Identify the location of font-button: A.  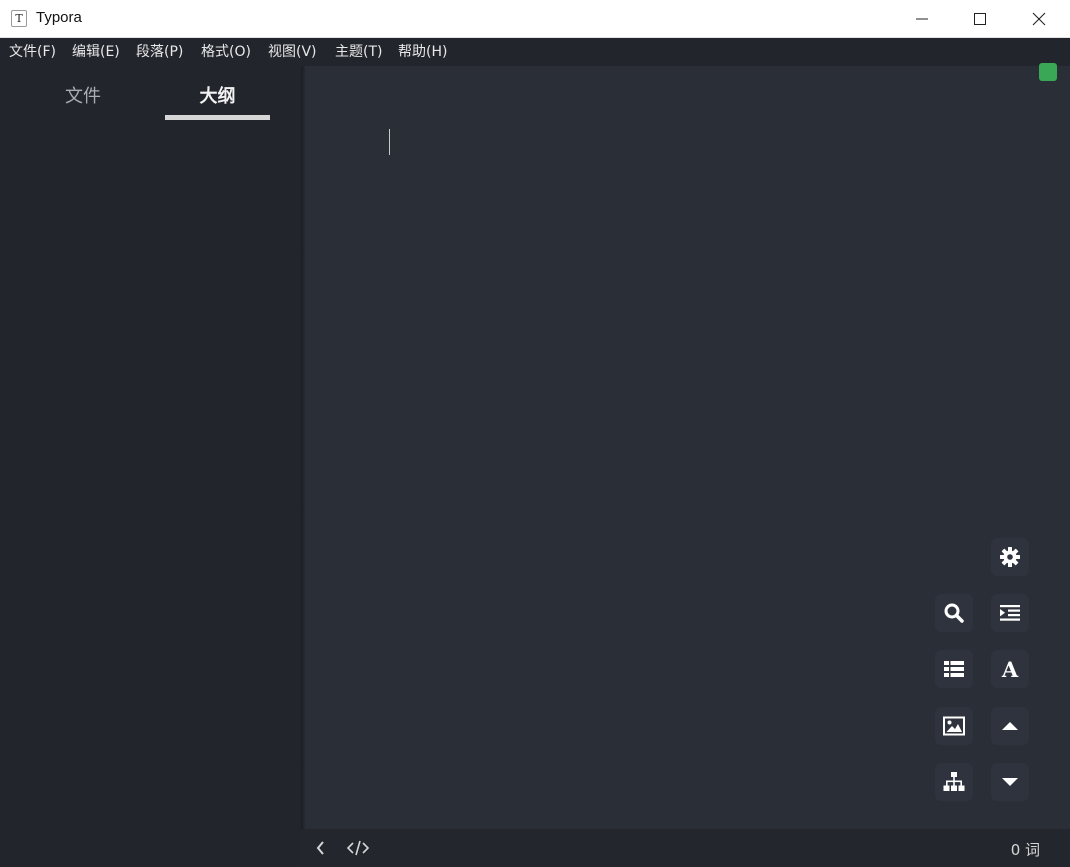
(1010, 669).